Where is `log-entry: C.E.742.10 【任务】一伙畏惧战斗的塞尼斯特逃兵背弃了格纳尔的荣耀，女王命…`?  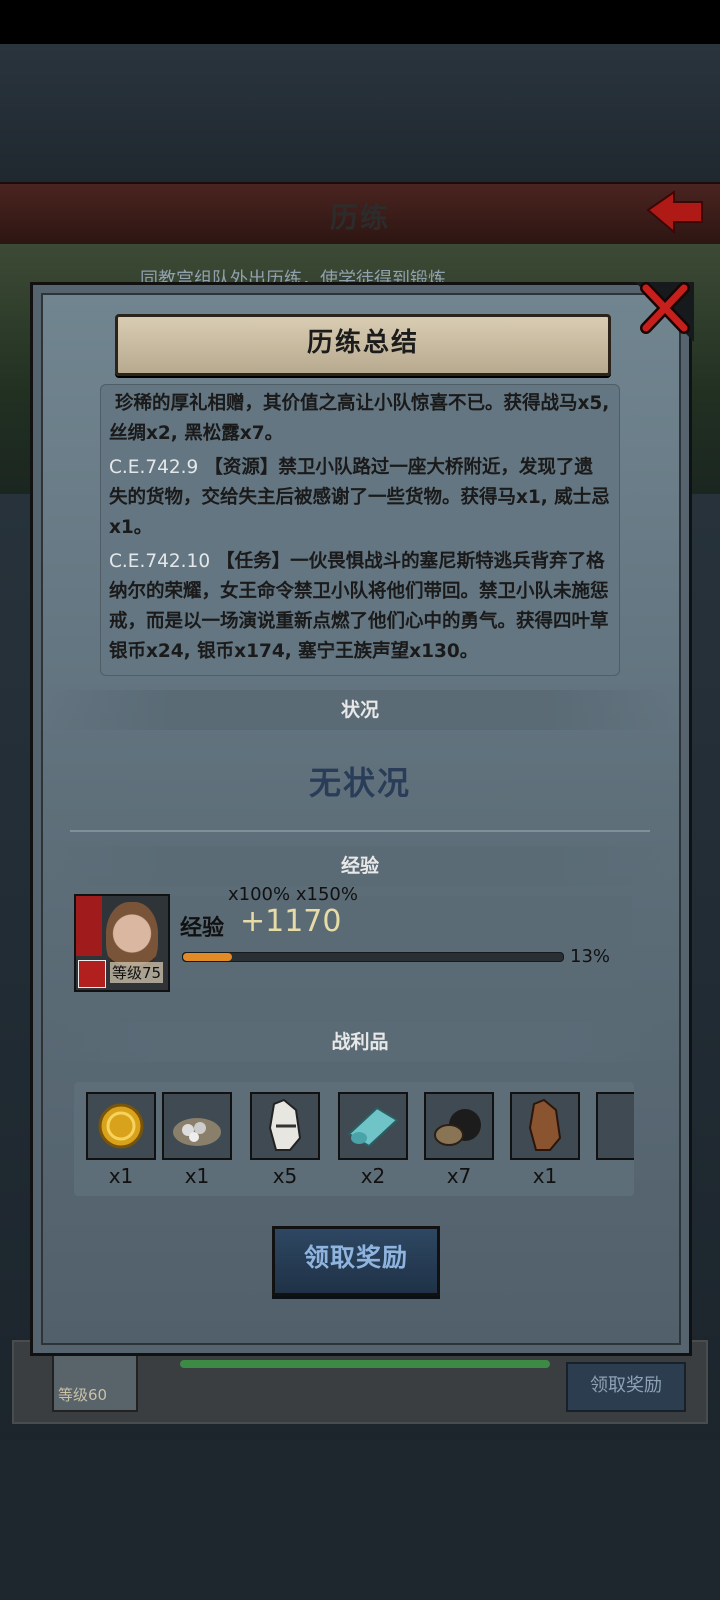
log-entry: C.E.742.10 【任务】一伙畏惧战斗的塞尼斯特逃兵背弃了格纳尔的荣耀，女王命… is located at coordinates (360, 607).